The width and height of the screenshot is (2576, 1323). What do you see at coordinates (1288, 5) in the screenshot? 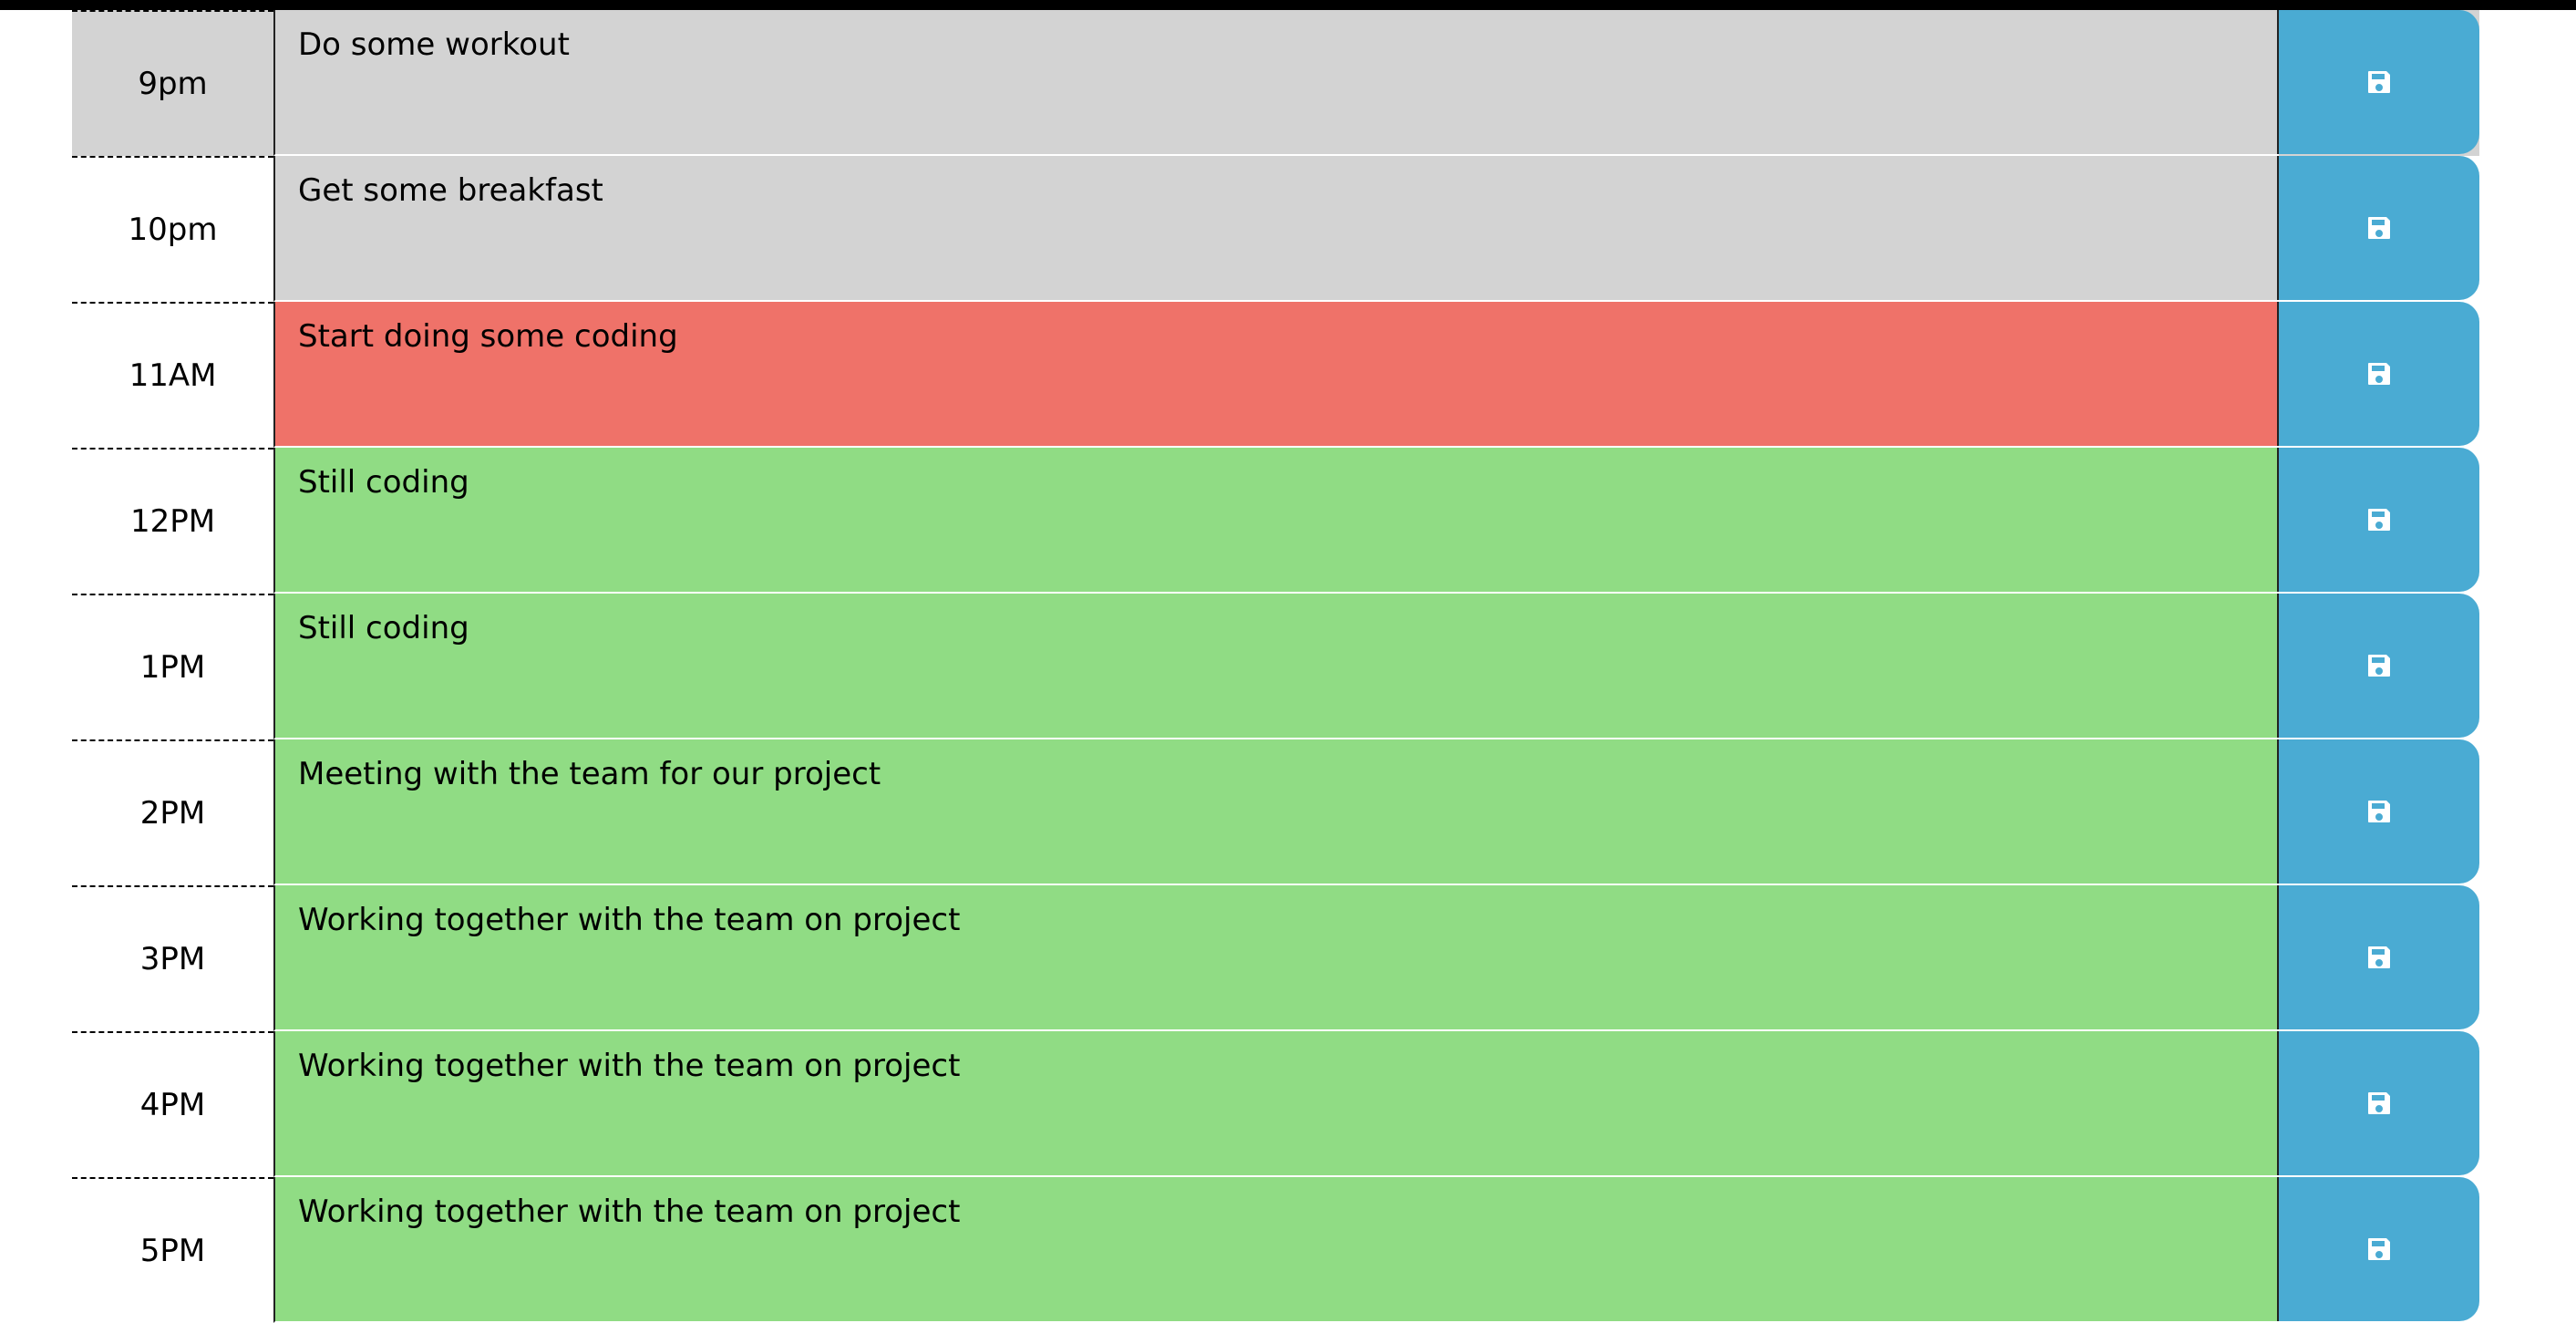
I see `top-bar` at bounding box center [1288, 5].